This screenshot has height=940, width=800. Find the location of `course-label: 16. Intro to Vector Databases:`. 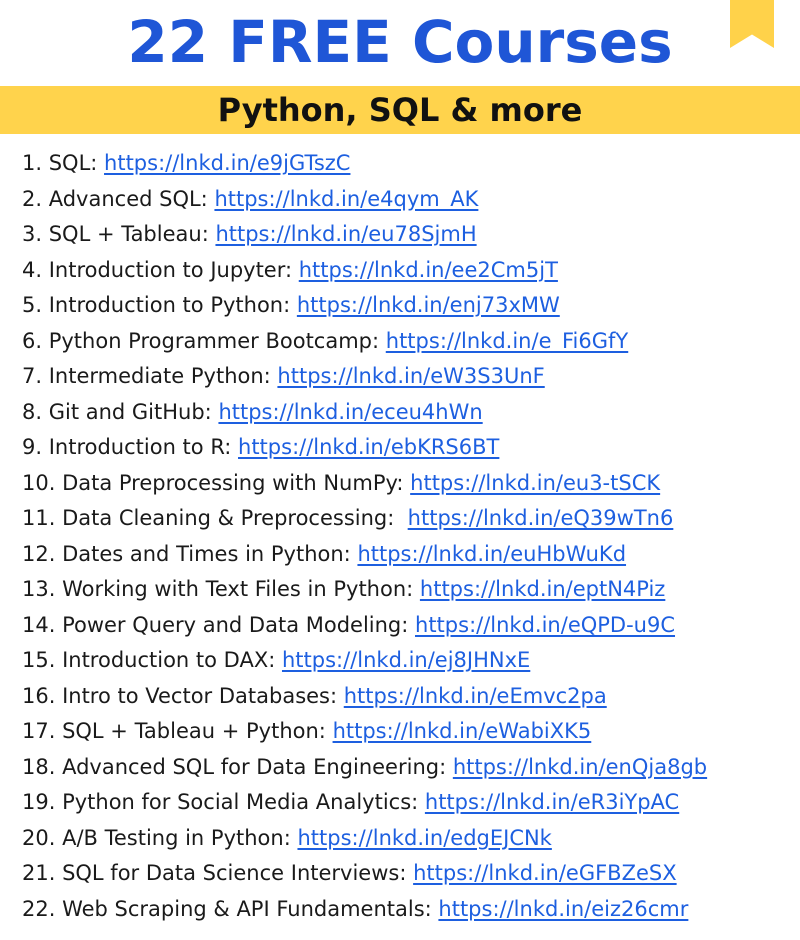

course-label: 16. Intro to Vector Databases: is located at coordinates (183, 695).